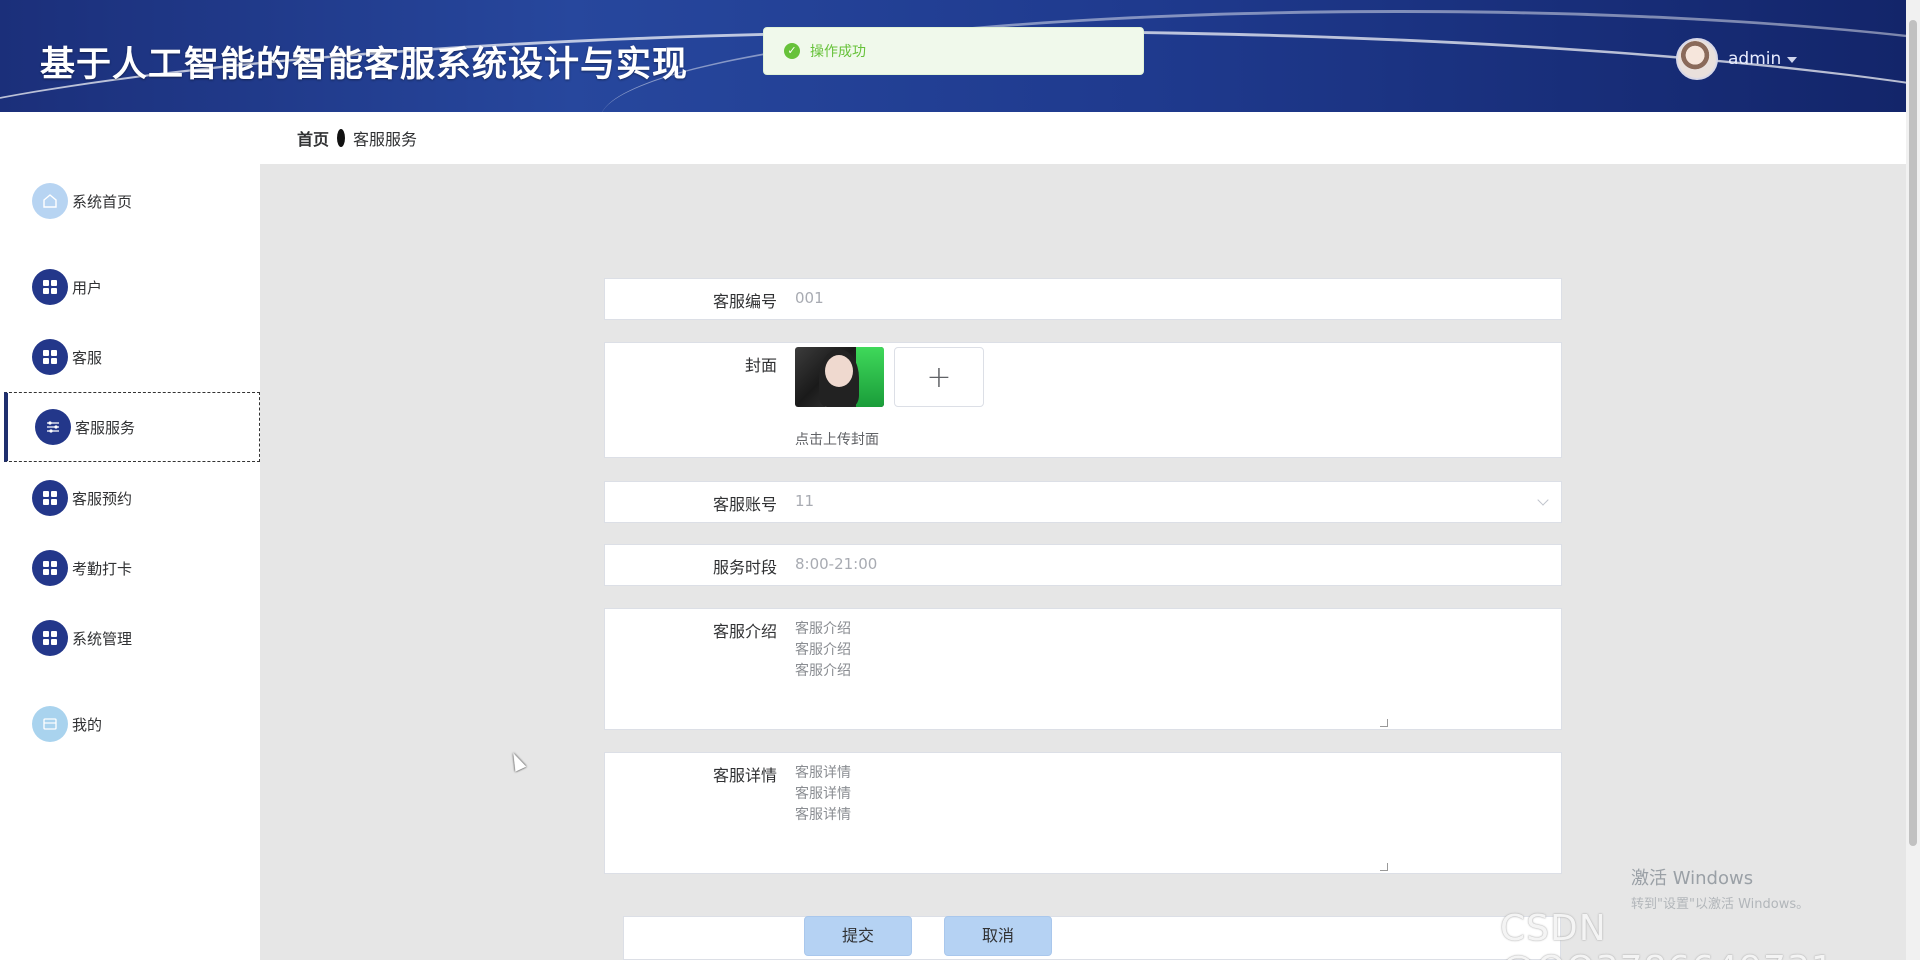 The image size is (1920, 960). What do you see at coordinates (1913, 433) in the screenshot?
I see `scrollbar-thumb` at bounding box center [1913, 433].